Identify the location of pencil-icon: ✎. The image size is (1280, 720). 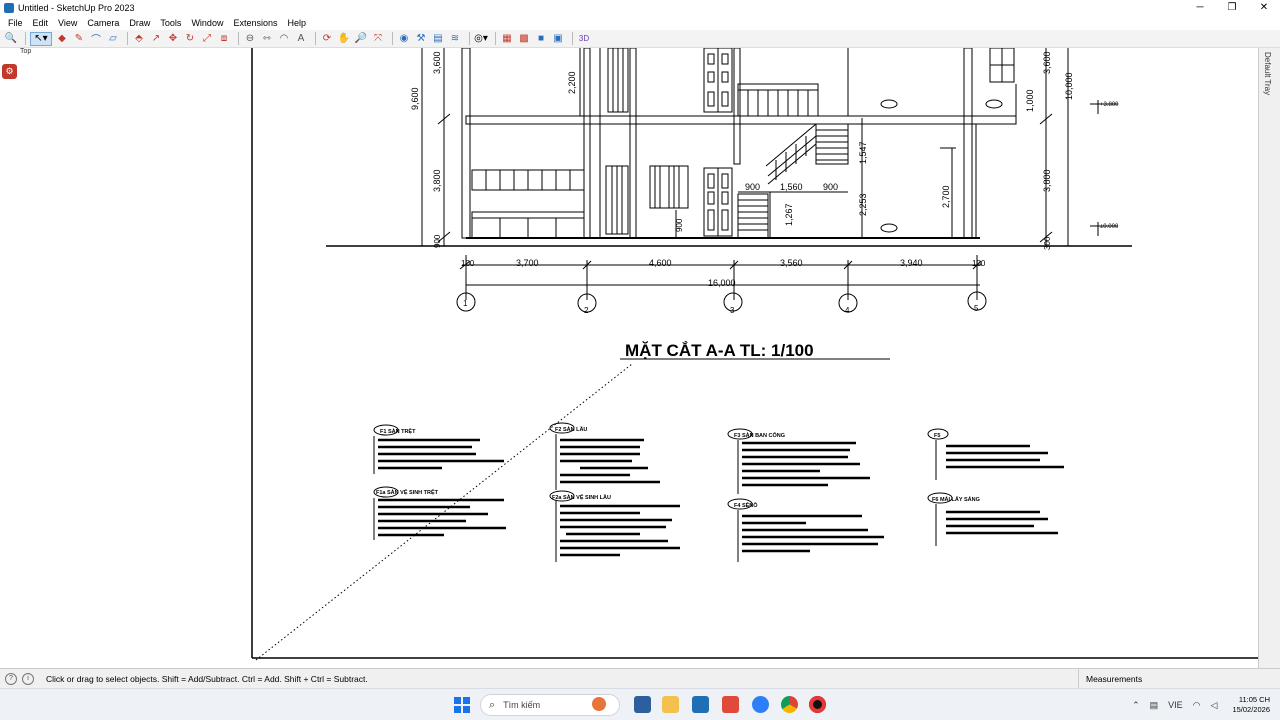
(79, 39).